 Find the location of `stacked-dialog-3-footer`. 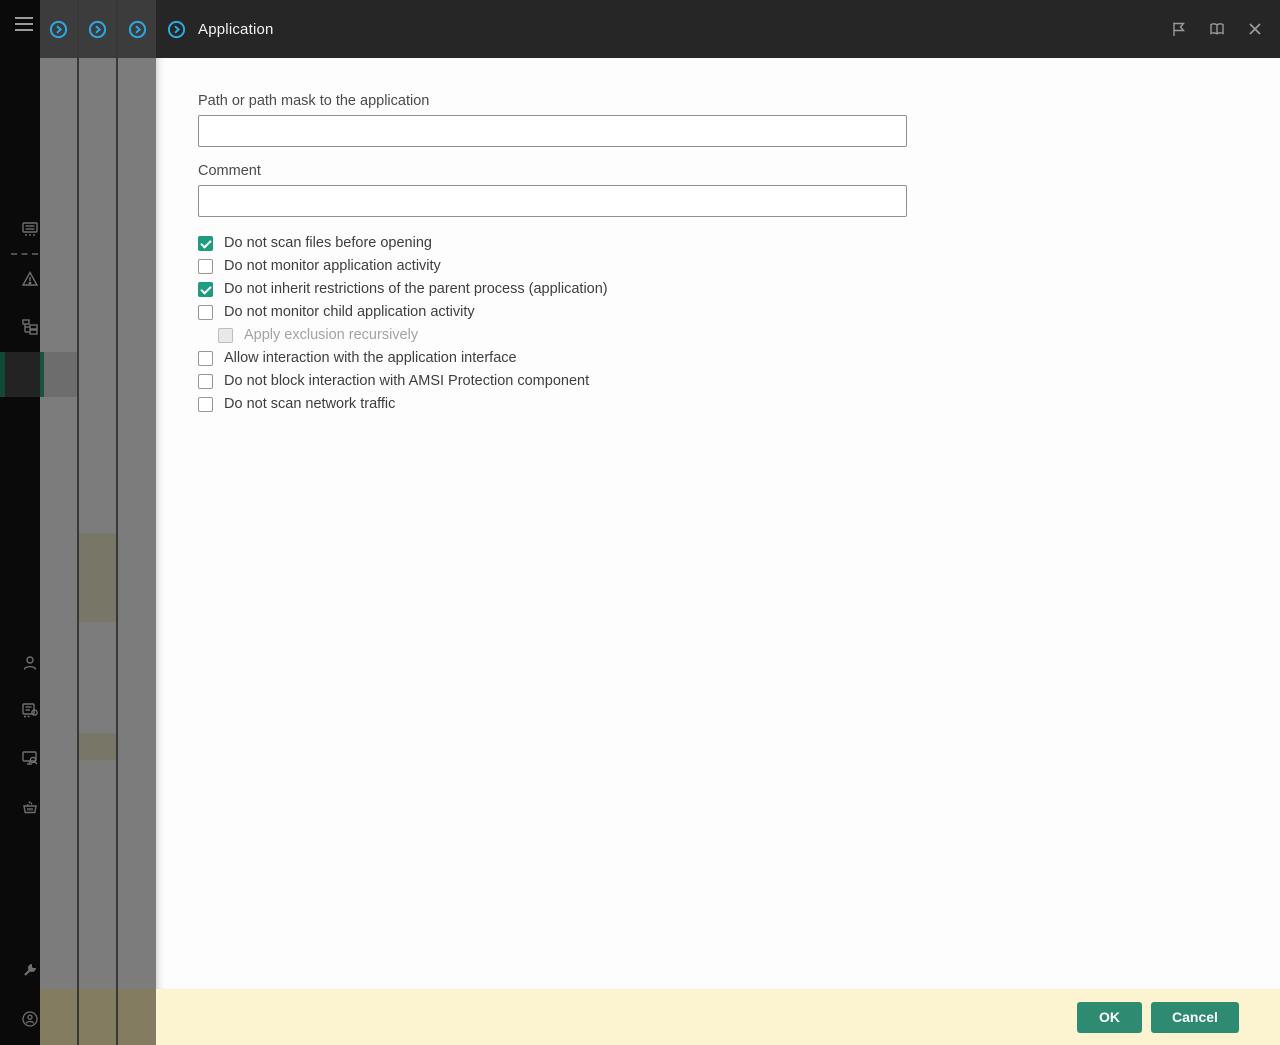

stacked-dialog-3-footer is located at coordinates (137, 1017).